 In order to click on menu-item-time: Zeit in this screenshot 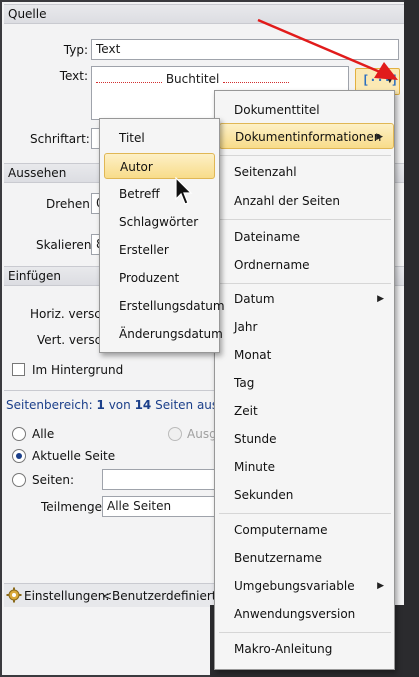, I will do `click(304, 411)`.